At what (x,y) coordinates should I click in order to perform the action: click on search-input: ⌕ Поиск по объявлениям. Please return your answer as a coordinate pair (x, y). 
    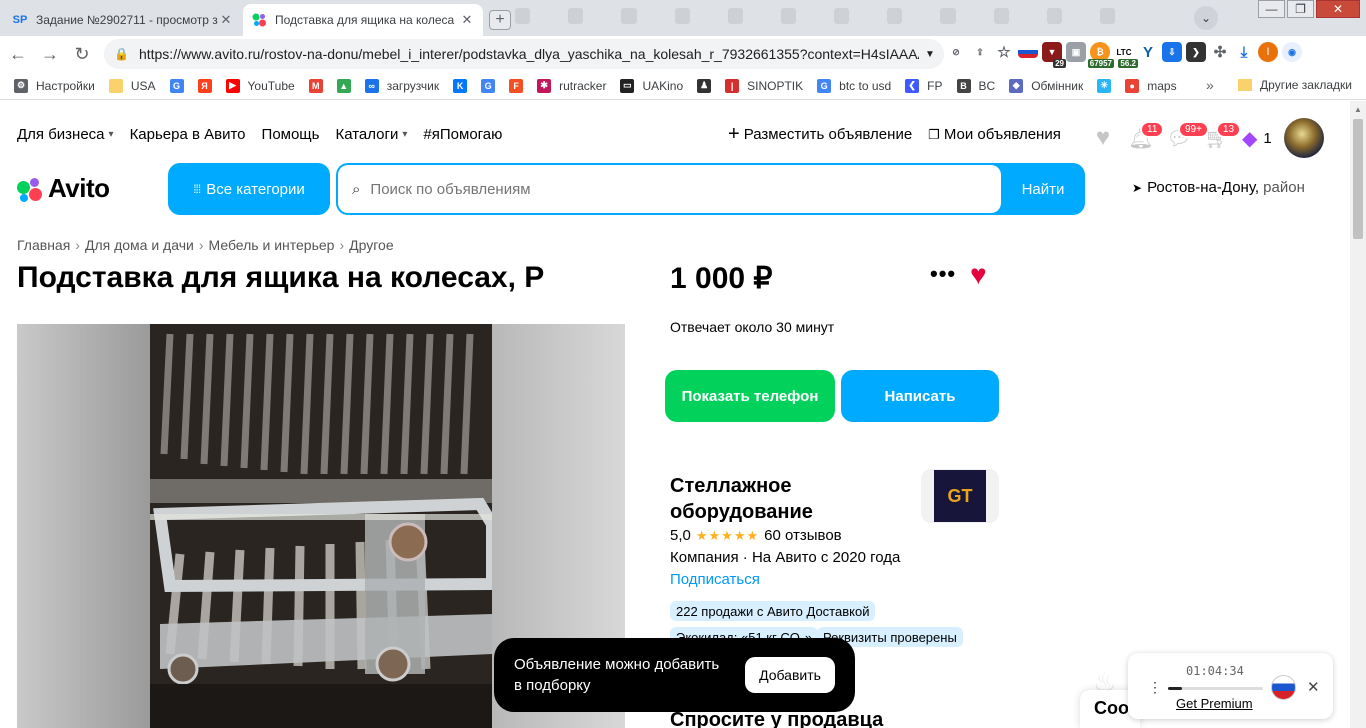
    Looking at the image, I should click on (669, 189).